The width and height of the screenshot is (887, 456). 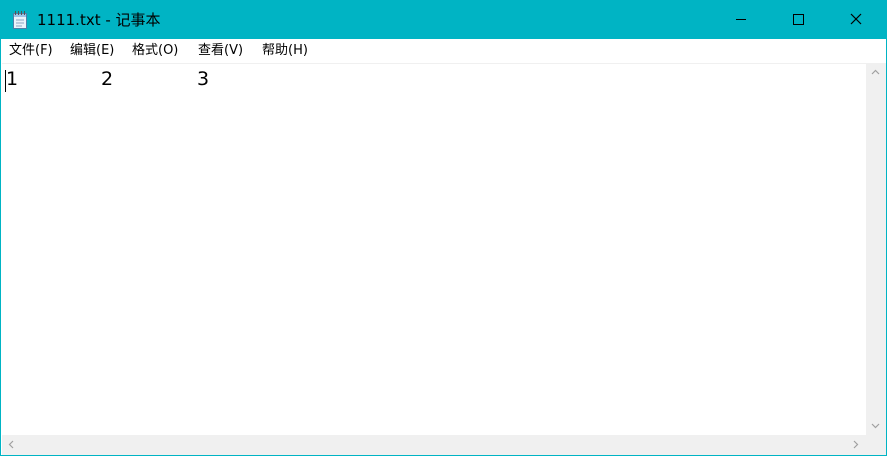 What do you see at coordinates (107, 79) in the screenshot?
I see `text-cell: 2` at bounding box center [107, 79].